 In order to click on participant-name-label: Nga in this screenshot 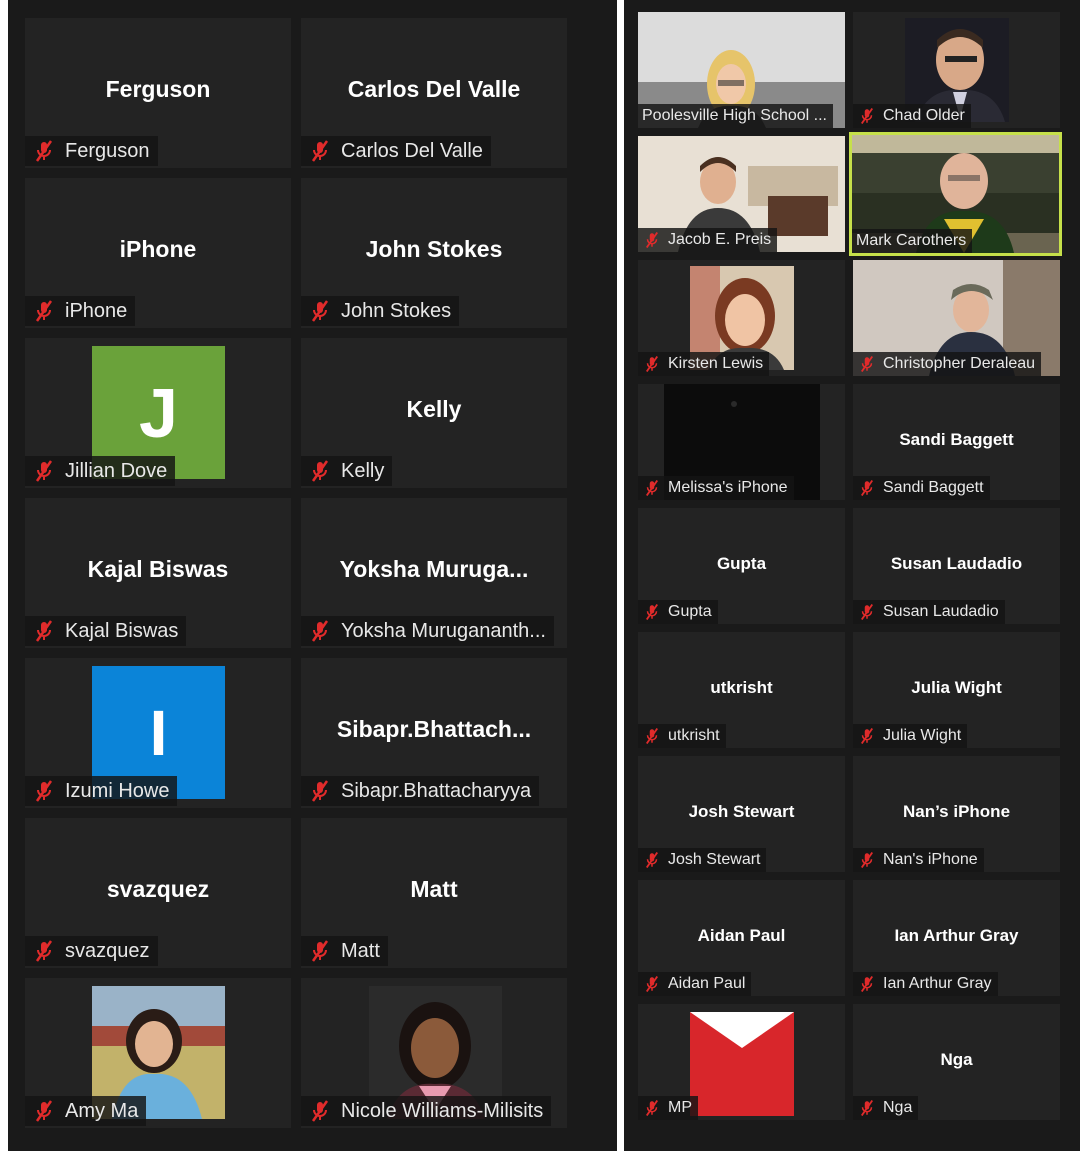, I will do `click(886, 1108)`.